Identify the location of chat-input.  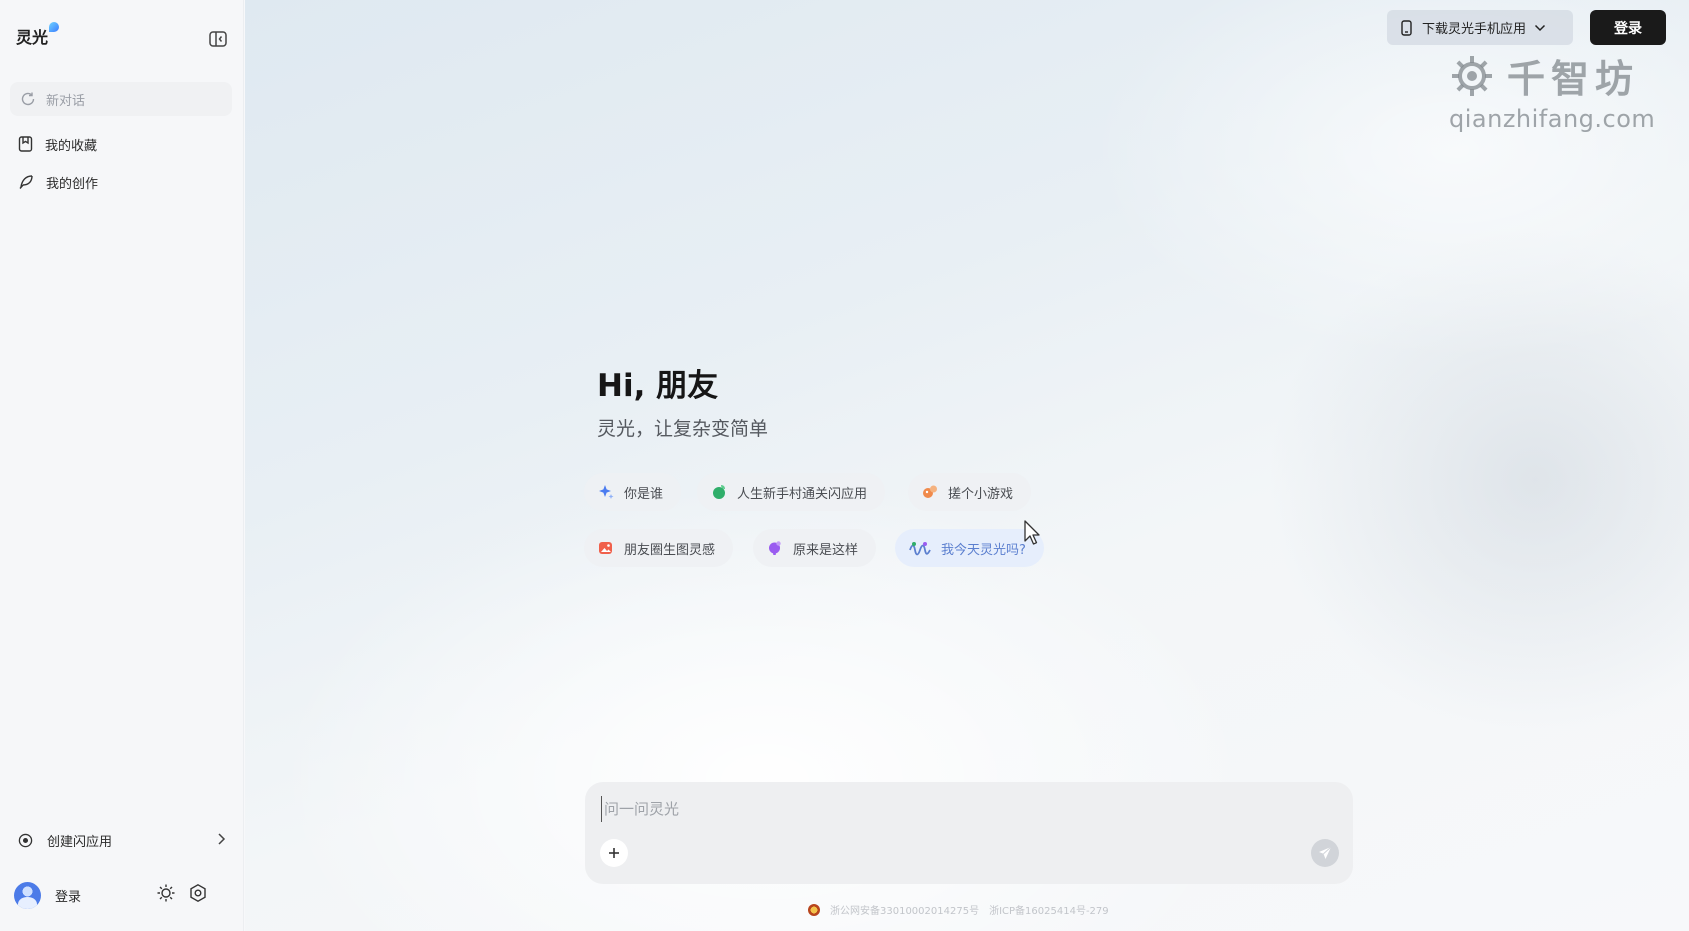
(951, 809).